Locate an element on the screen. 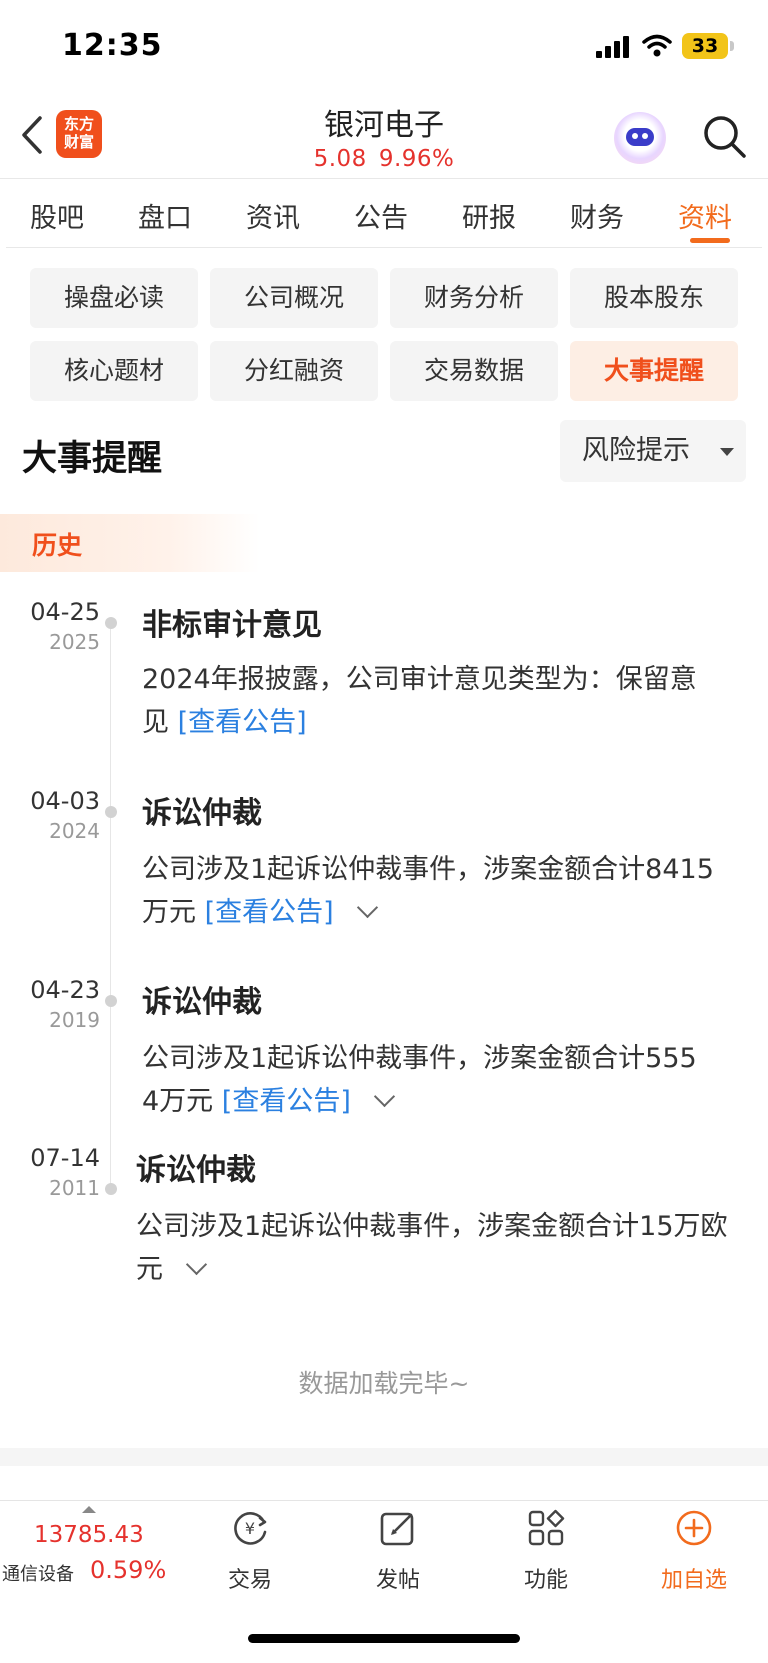 The height and width of the screenshot is (1663, 768). status-time: 12:35 is located at coordinates (112, 45).